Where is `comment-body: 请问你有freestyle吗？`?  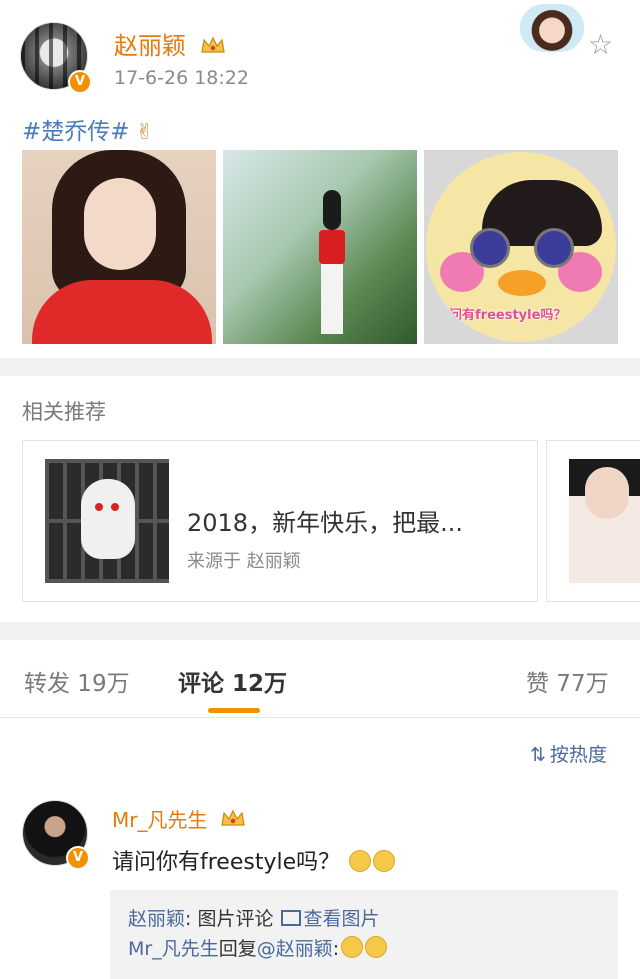
comment-body: 请问你有freestyle吗？ is located at coordinates (226, 862).